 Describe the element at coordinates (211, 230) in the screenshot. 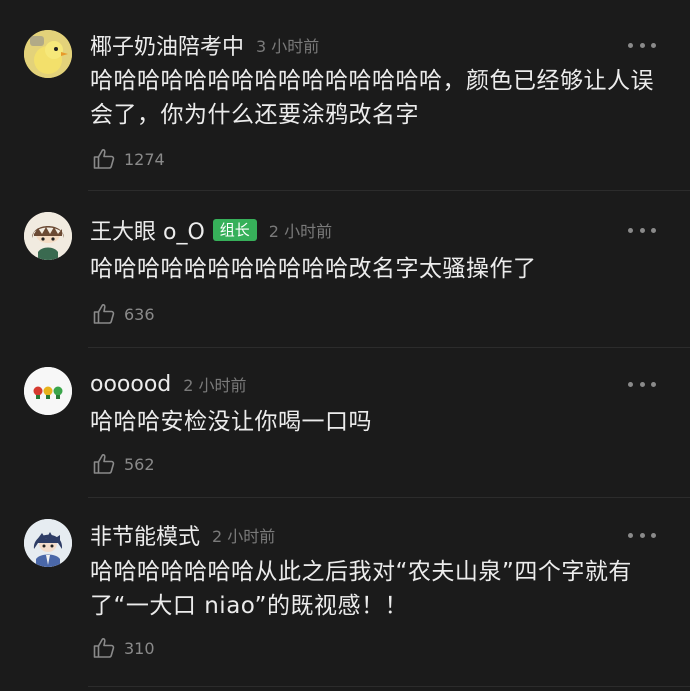

I see `comment-header: 王大眼 o_O 组长 2 小时前` at that location.